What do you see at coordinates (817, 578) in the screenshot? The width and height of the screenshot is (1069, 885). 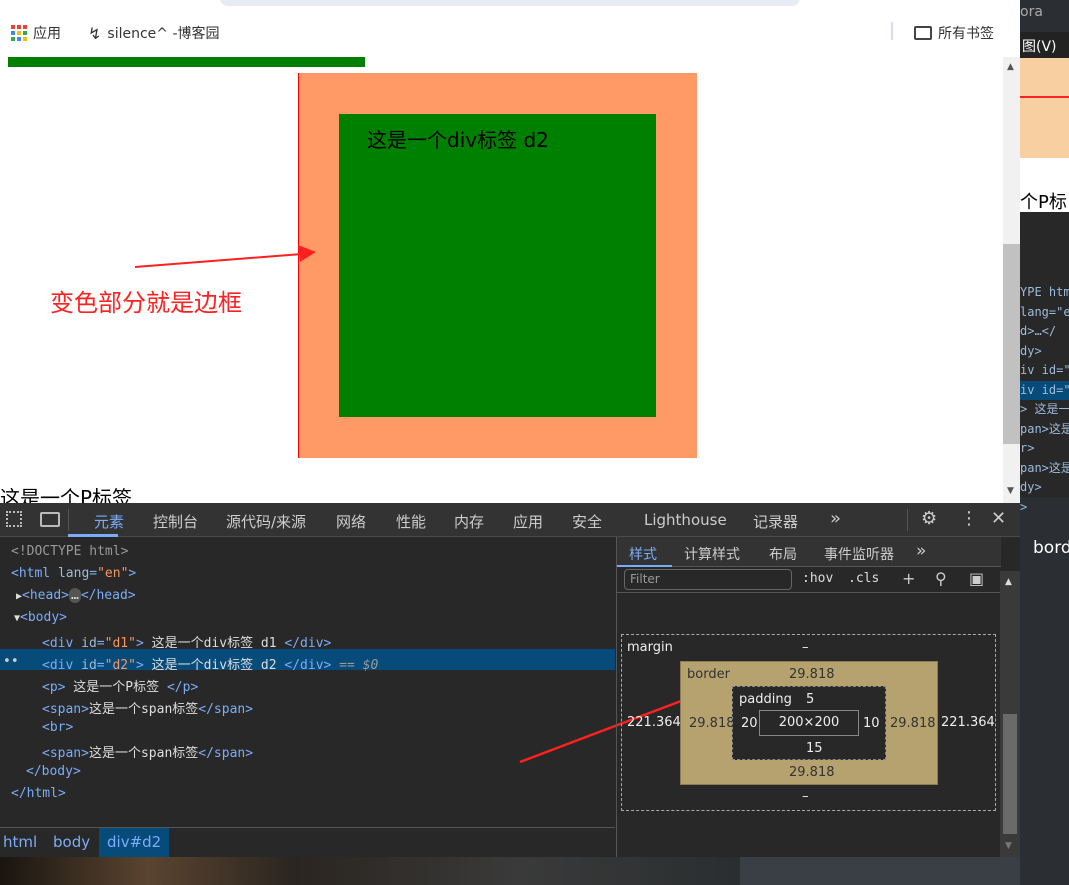 I see `hov-button: :hov` at bounding box center [817, 578].